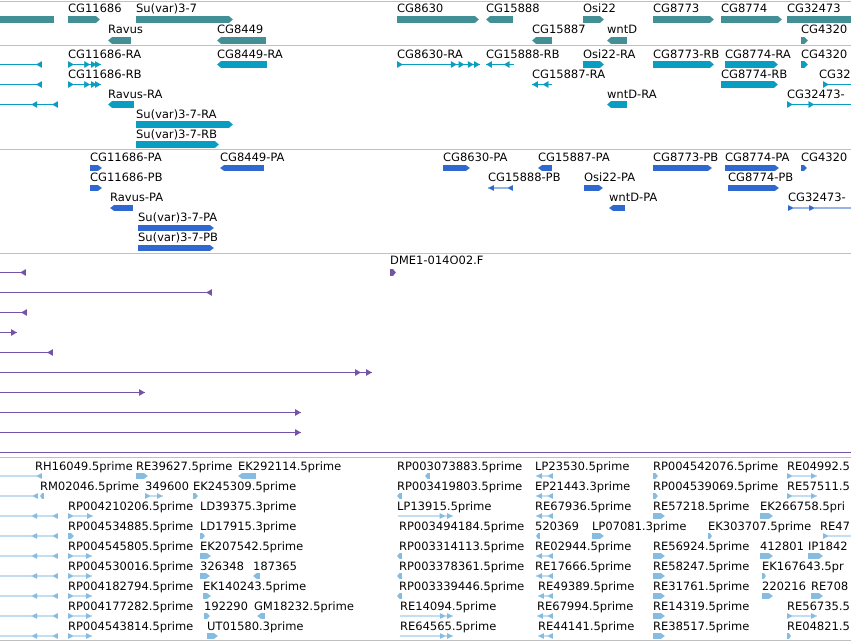  I want to click on feature-label: RE14319.5prime, so click(701, 606).